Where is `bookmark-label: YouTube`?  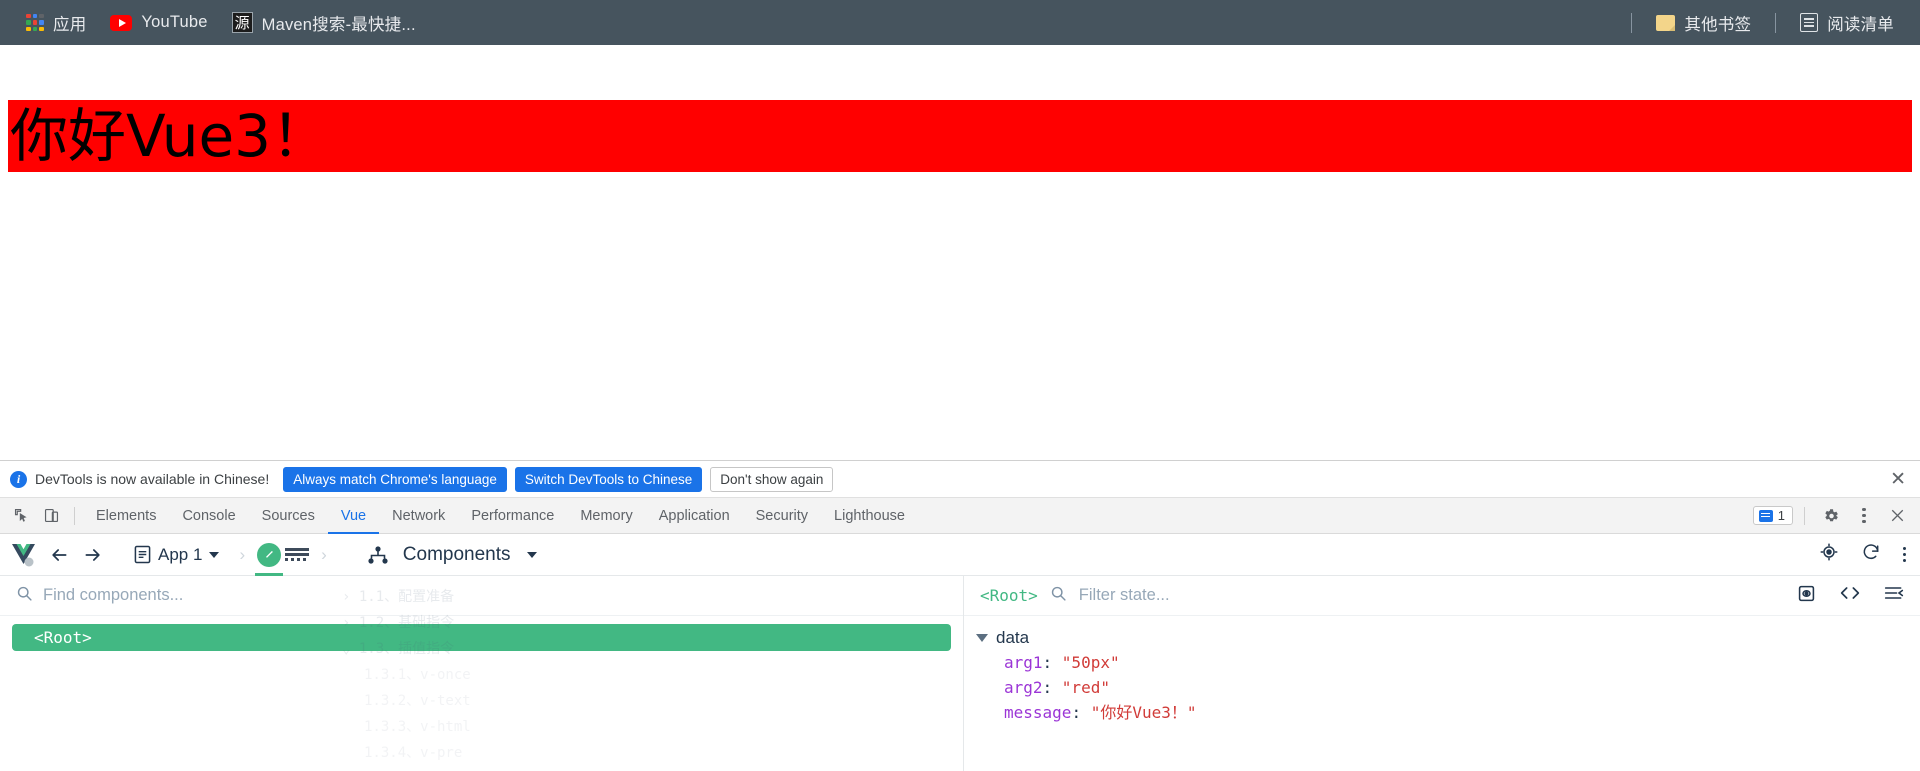 bookmark-label: YouTube is located at coordinates (174, 22).